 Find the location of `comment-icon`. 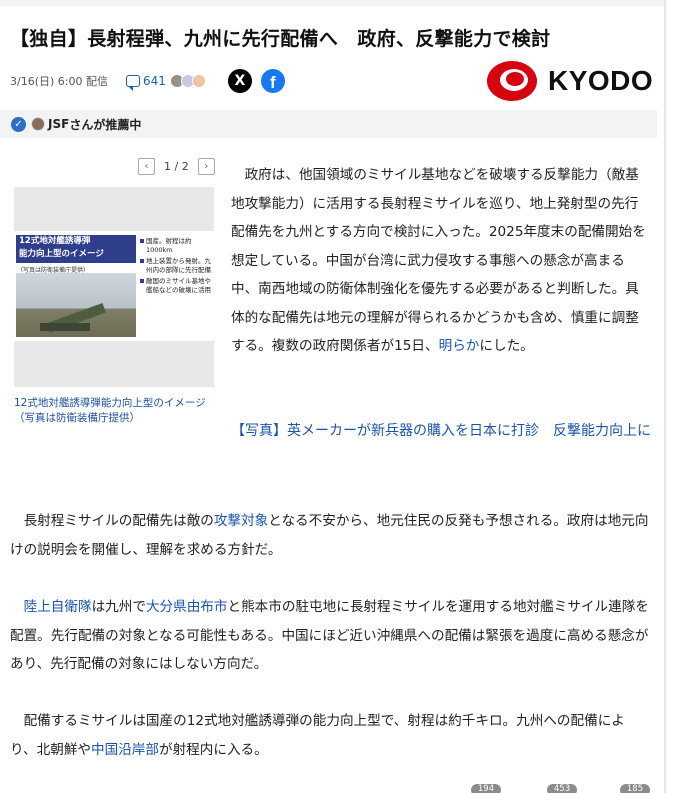

comment-icon is located at coordinates (132, 83).